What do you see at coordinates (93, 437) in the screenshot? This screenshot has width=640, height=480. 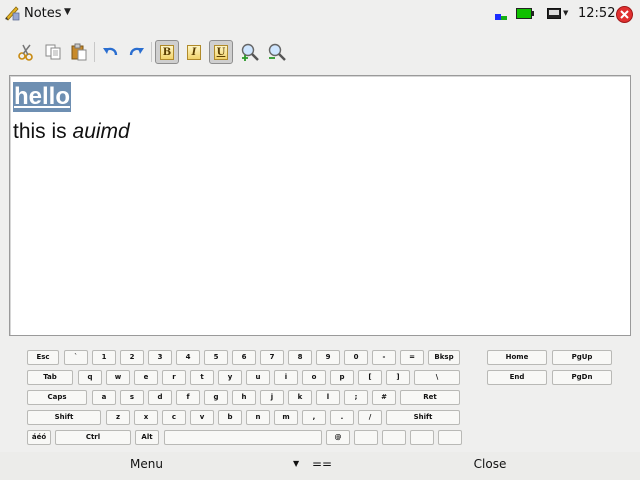 I see `key-ctrl: Ctrl` at bounding box center [93, 437].